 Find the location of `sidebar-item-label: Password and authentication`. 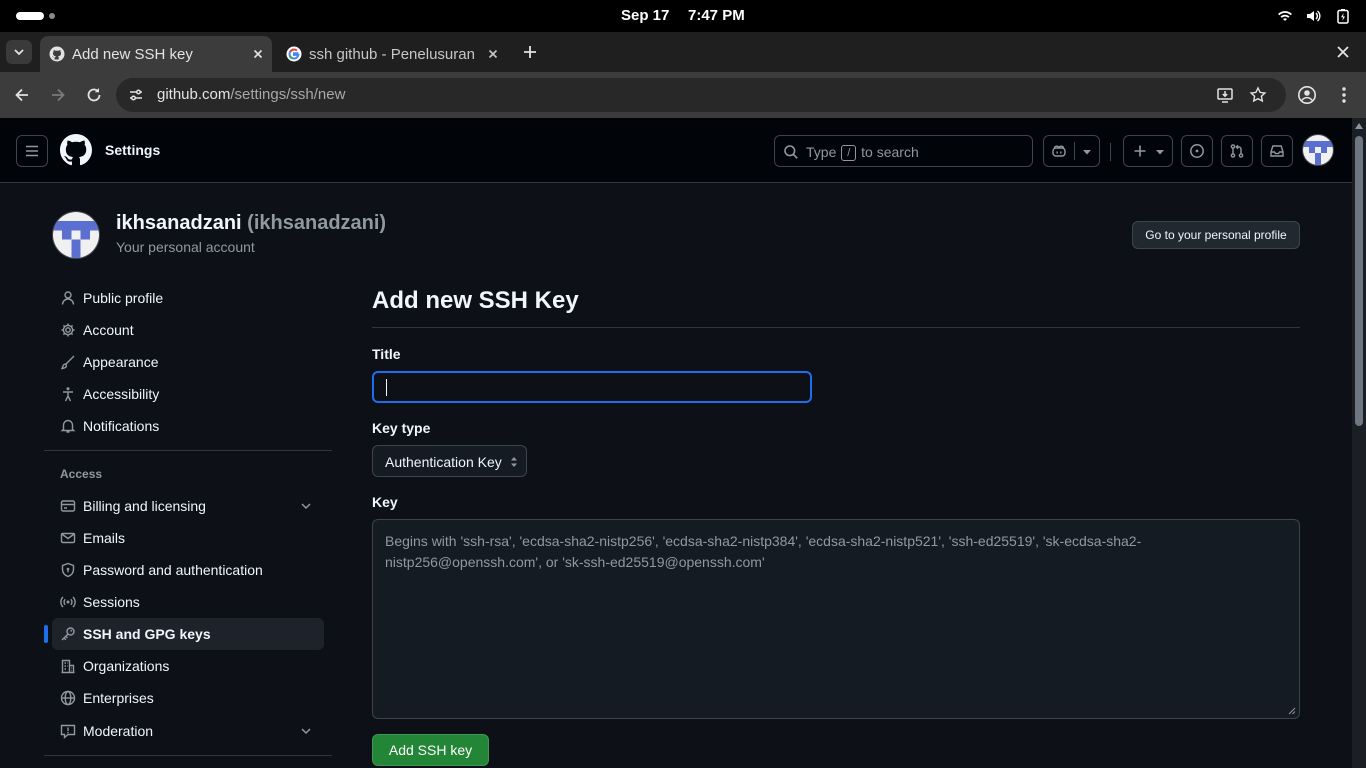

sidebar-item-label: Password and authentication is located at coordinates (173, 570).